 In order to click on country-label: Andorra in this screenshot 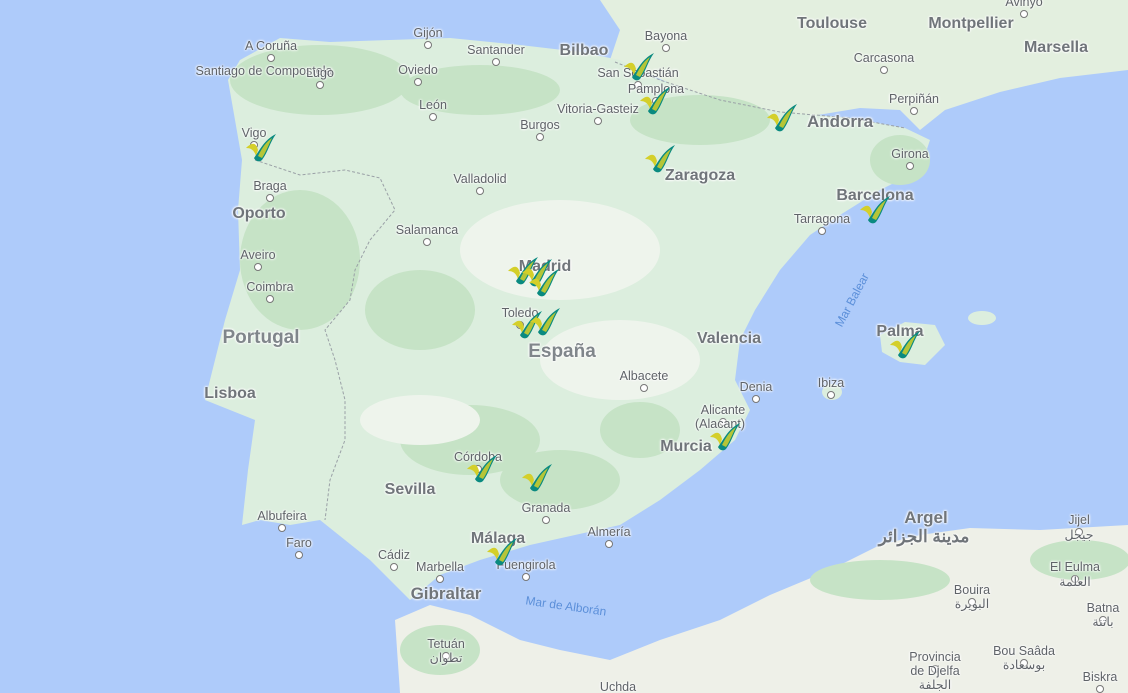, I will do `click(840, 122)`.